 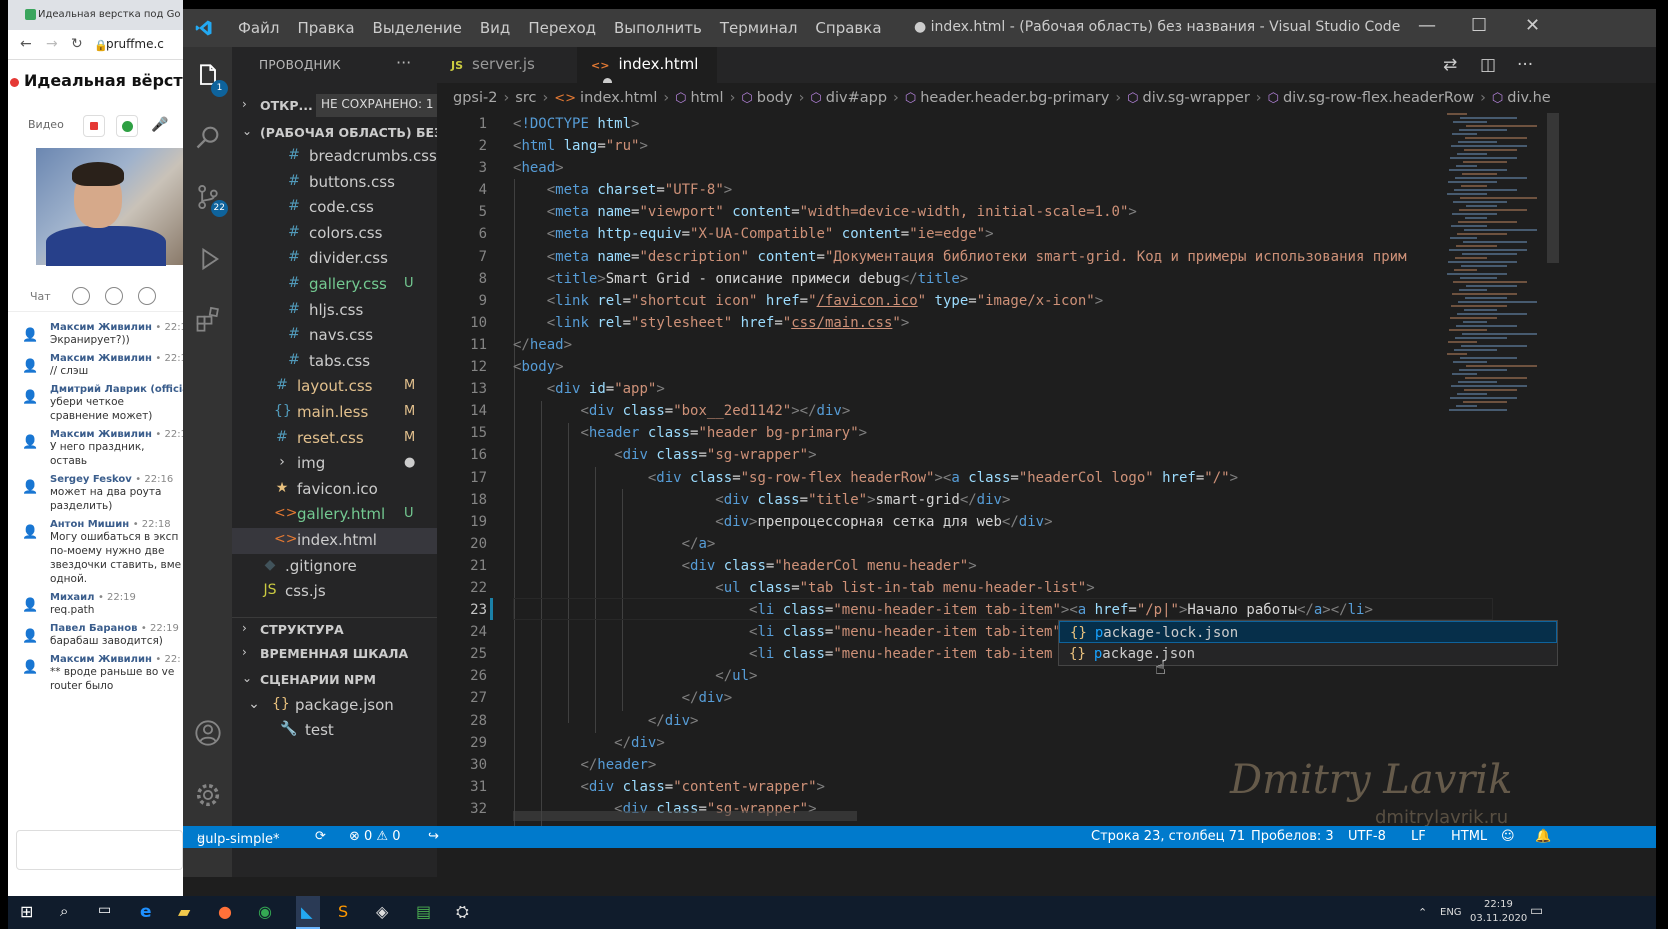 What do you see at coordinates (188, 912) in the screenshot?
I see `file-explorer-icon: ▰` at bounding box center [188, 912].